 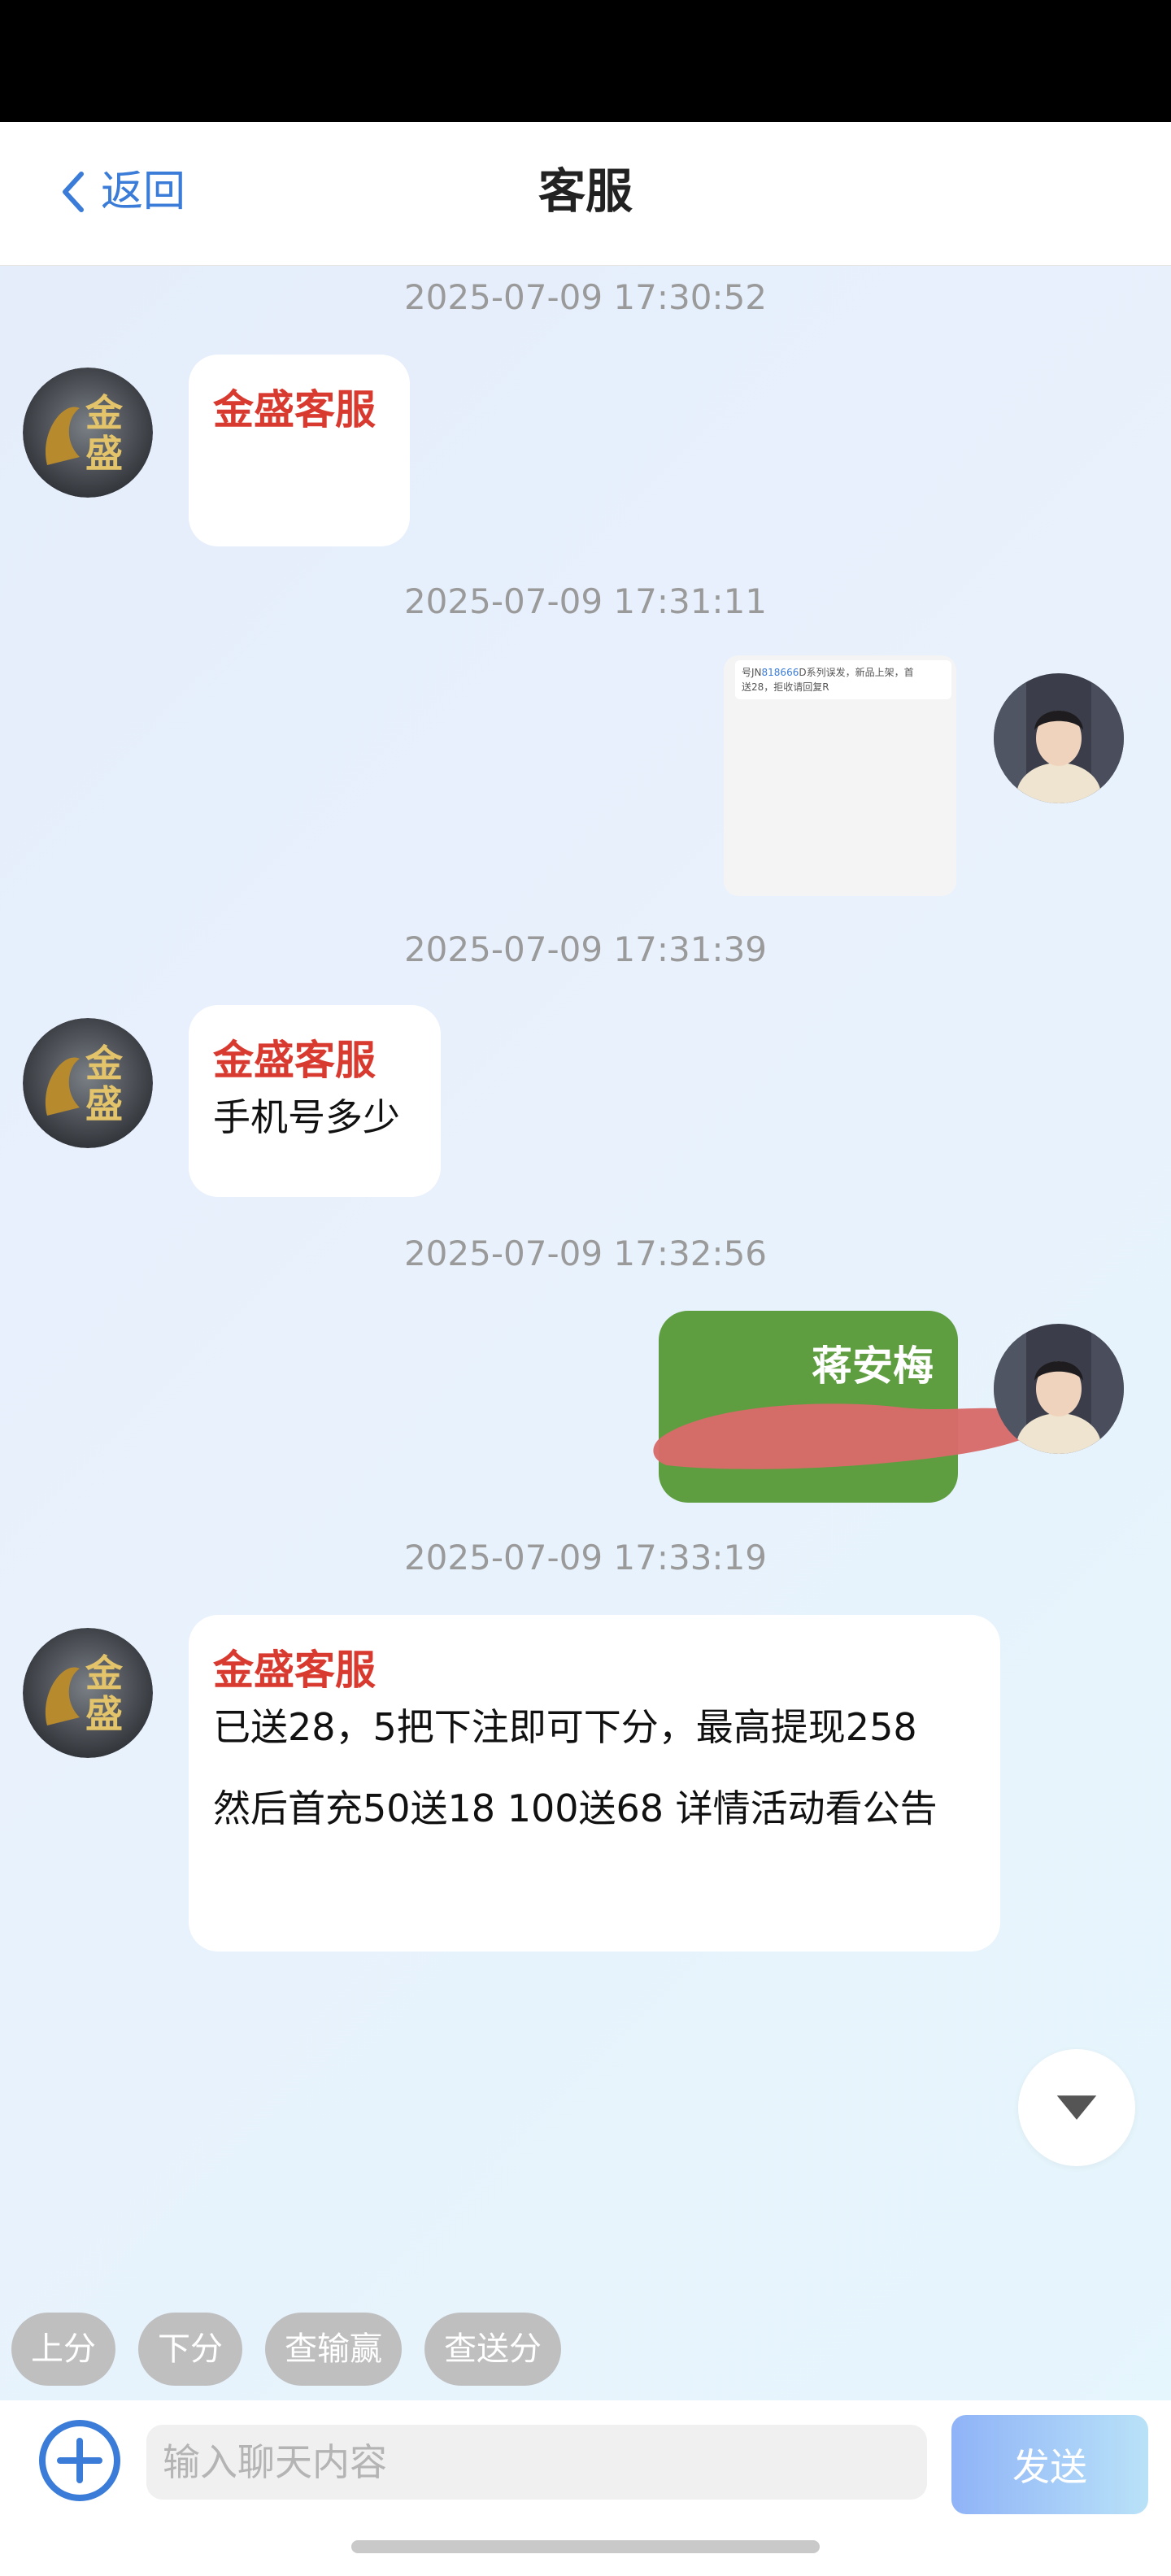 What do you see at coordinates (565, 1727) in the screenshot?
I see `message-text: 已送28，5把下注即可下分，最高提现258` at bounding box center [565, 1727].